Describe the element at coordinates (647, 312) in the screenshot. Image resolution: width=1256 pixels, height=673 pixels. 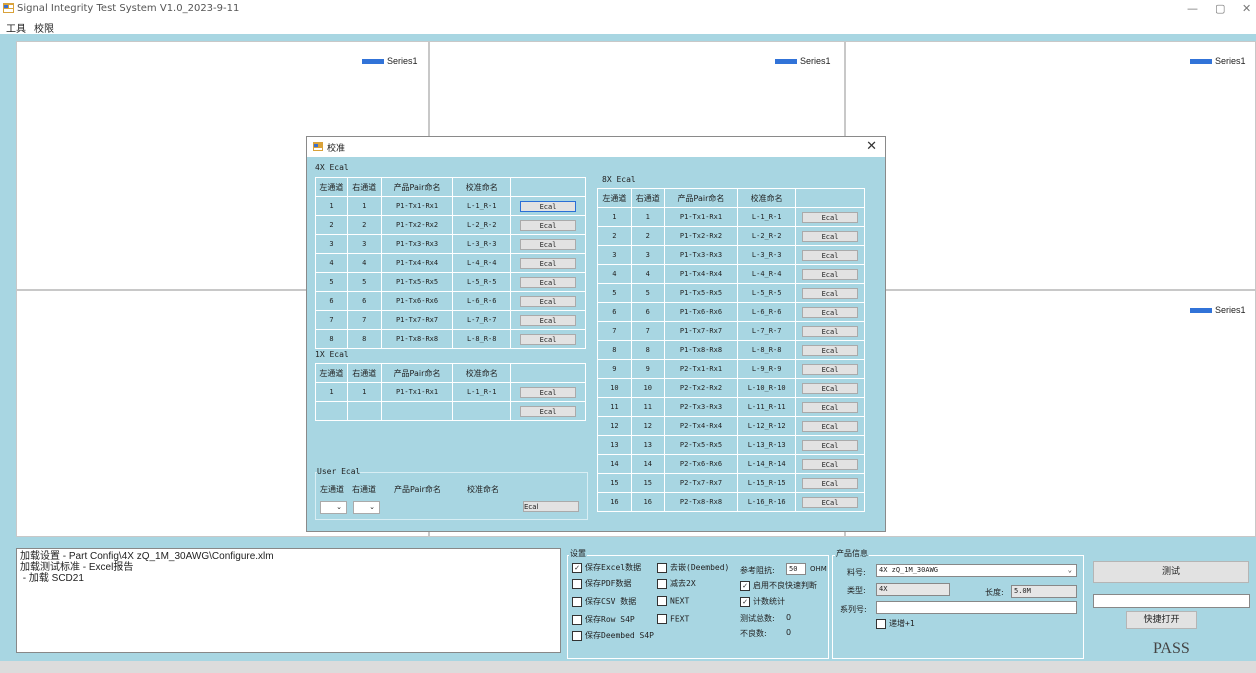
I see `right-channel-cell: 6` at that location.